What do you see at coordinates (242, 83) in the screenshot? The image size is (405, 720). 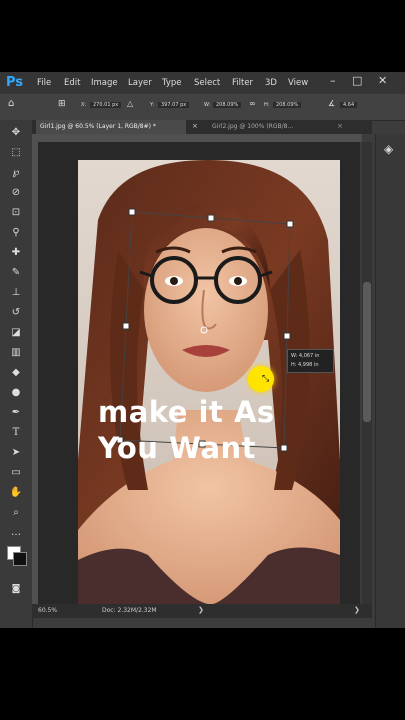 I see `menu-filter: Filter` at bounding box center [242, 83].